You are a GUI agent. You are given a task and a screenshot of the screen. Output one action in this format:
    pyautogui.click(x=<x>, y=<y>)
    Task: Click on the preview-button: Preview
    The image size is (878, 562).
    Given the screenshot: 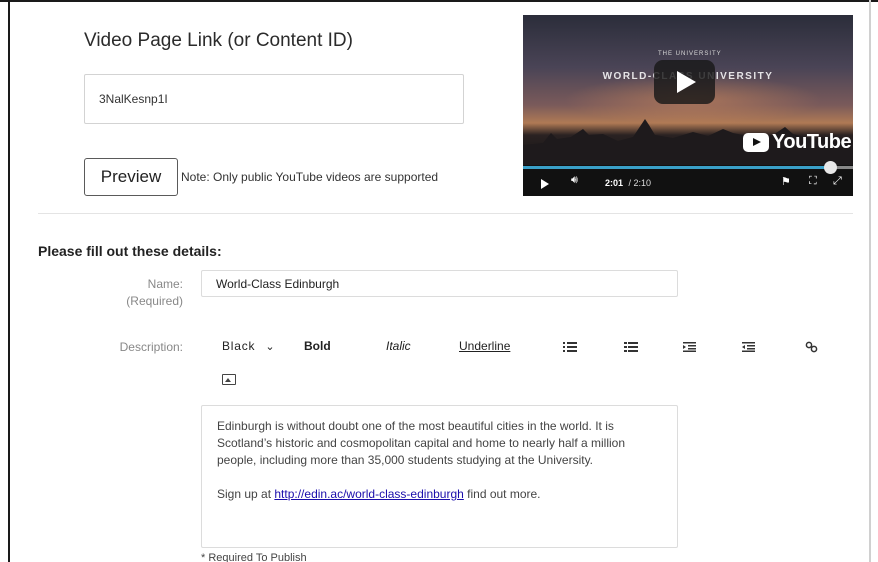 What is the action you would take?
    pyautogui.click(x=131, y=177)
    